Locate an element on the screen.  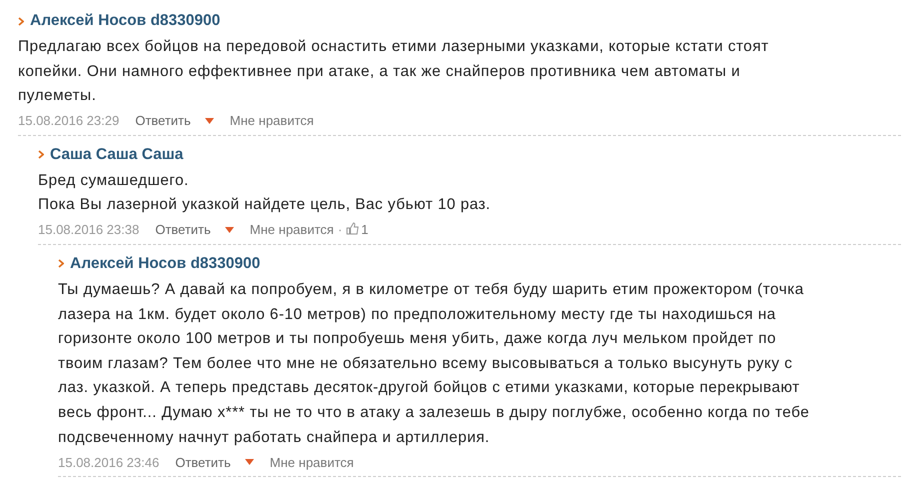
author-name: Саша Саша Саша is located at coordinates (117, 155).